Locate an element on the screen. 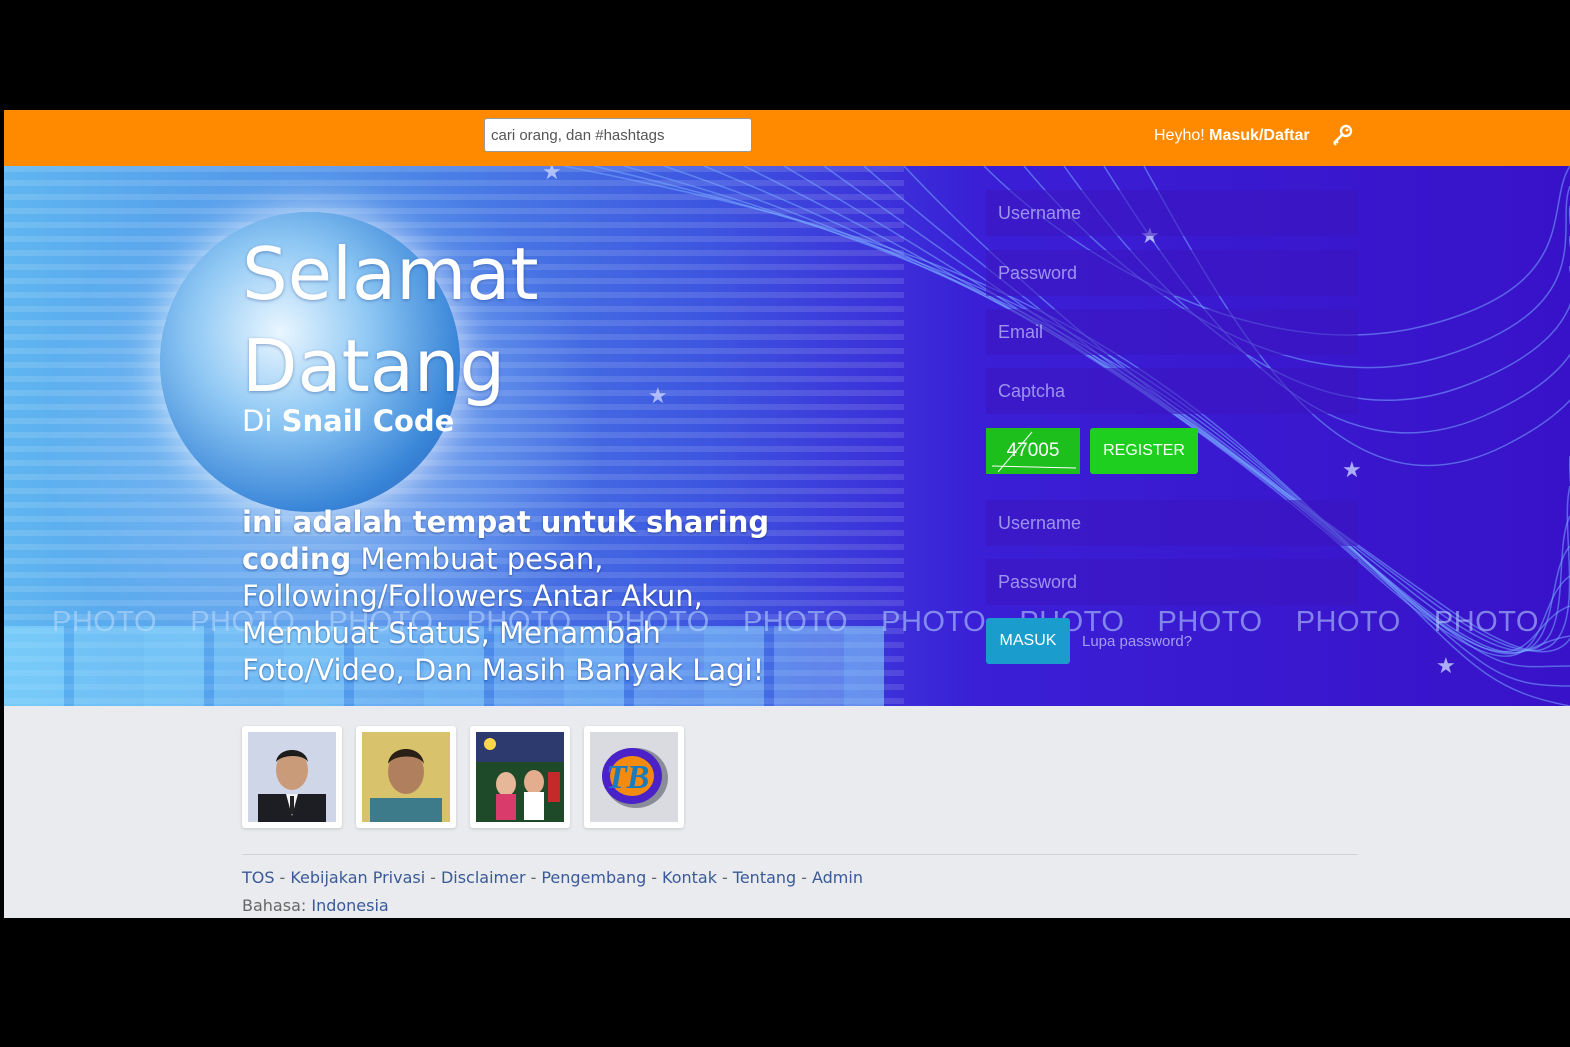 This screenshot has height=1047, width=1570. footer-link-admin: Admin is located at coordinates (837, 877).